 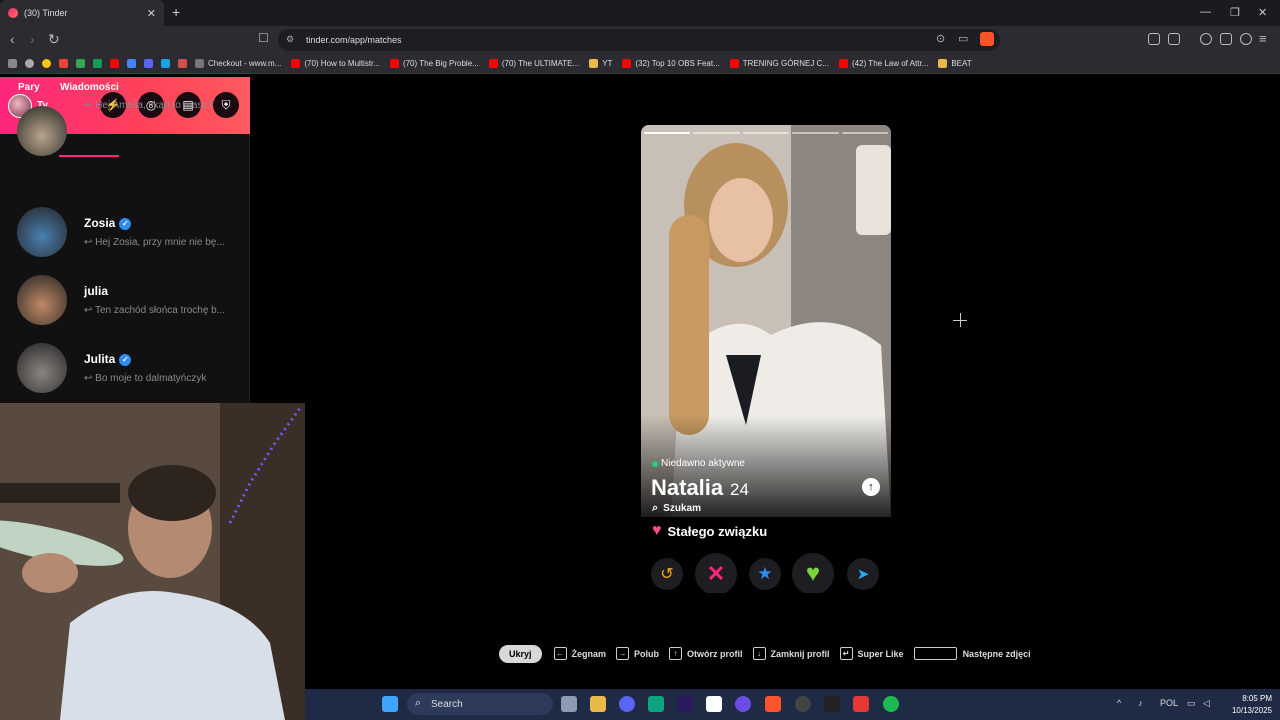 I want to click on menu-icon: ≡, so click(x=1263, y=38).